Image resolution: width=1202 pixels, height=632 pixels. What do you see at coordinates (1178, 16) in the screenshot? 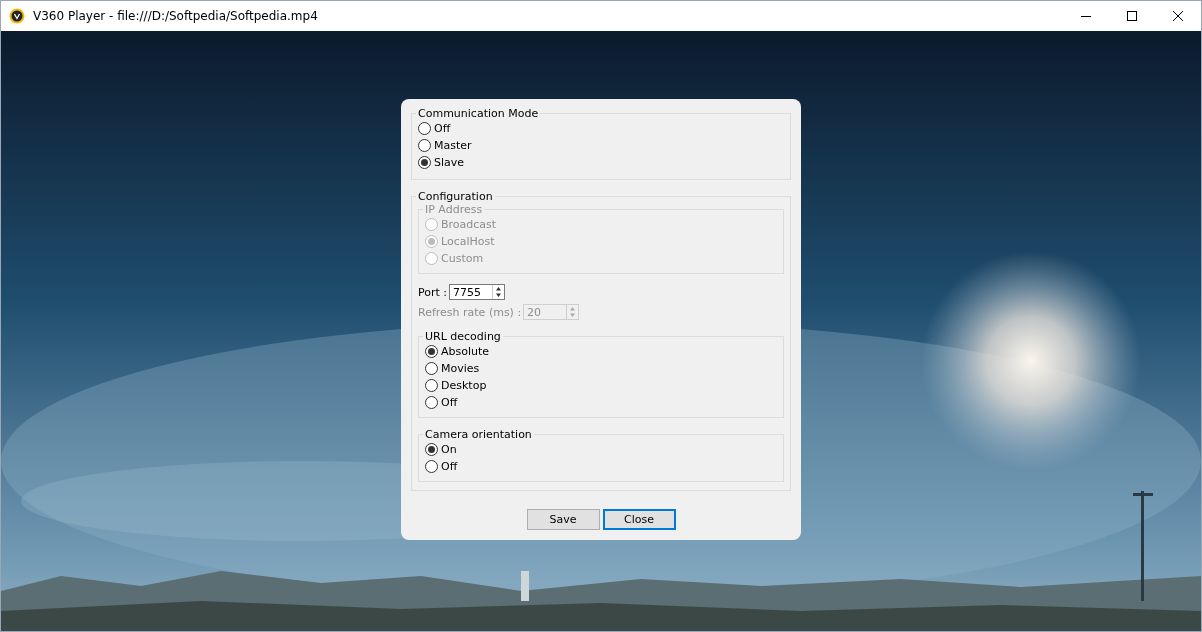
I see `close-icon` at bounding box center [1178, 16].